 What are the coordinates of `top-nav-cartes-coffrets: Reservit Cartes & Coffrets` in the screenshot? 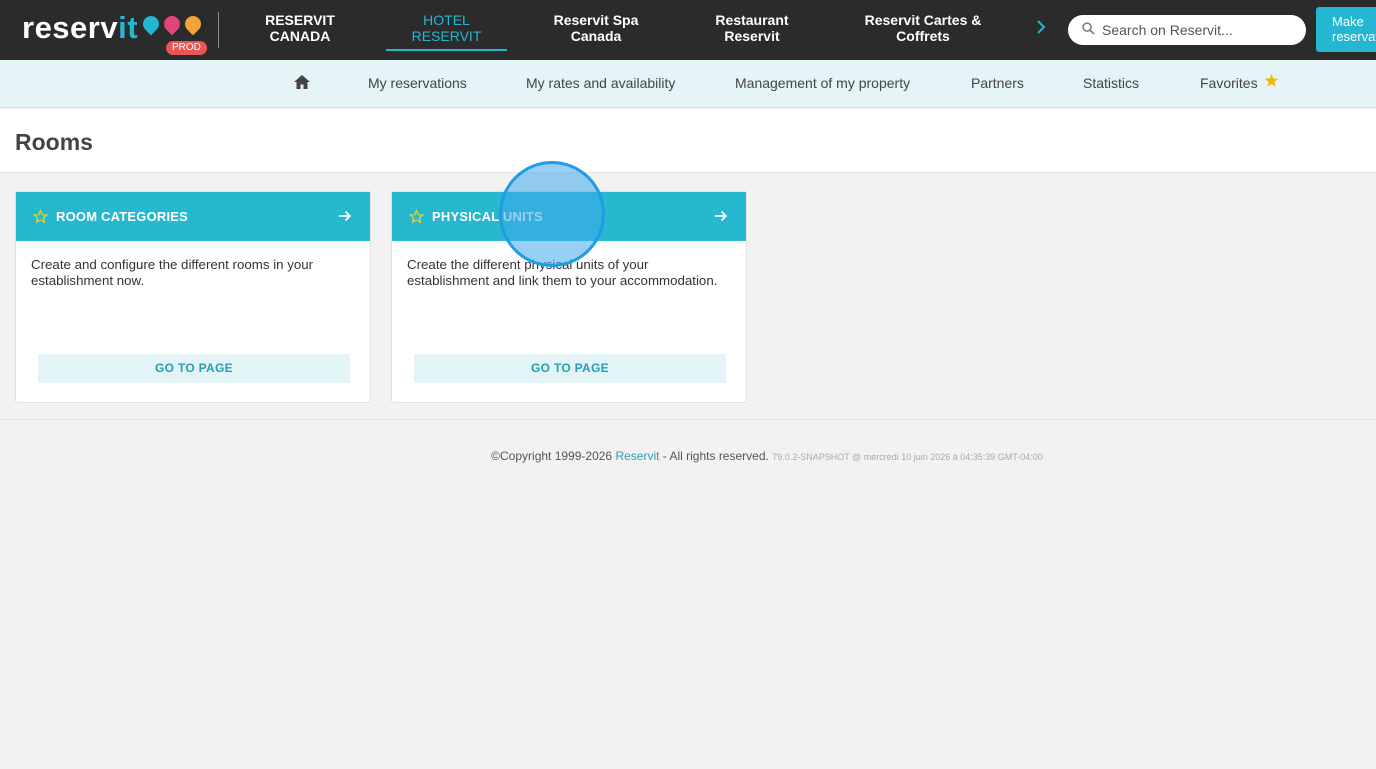 It's located at (923, 28).